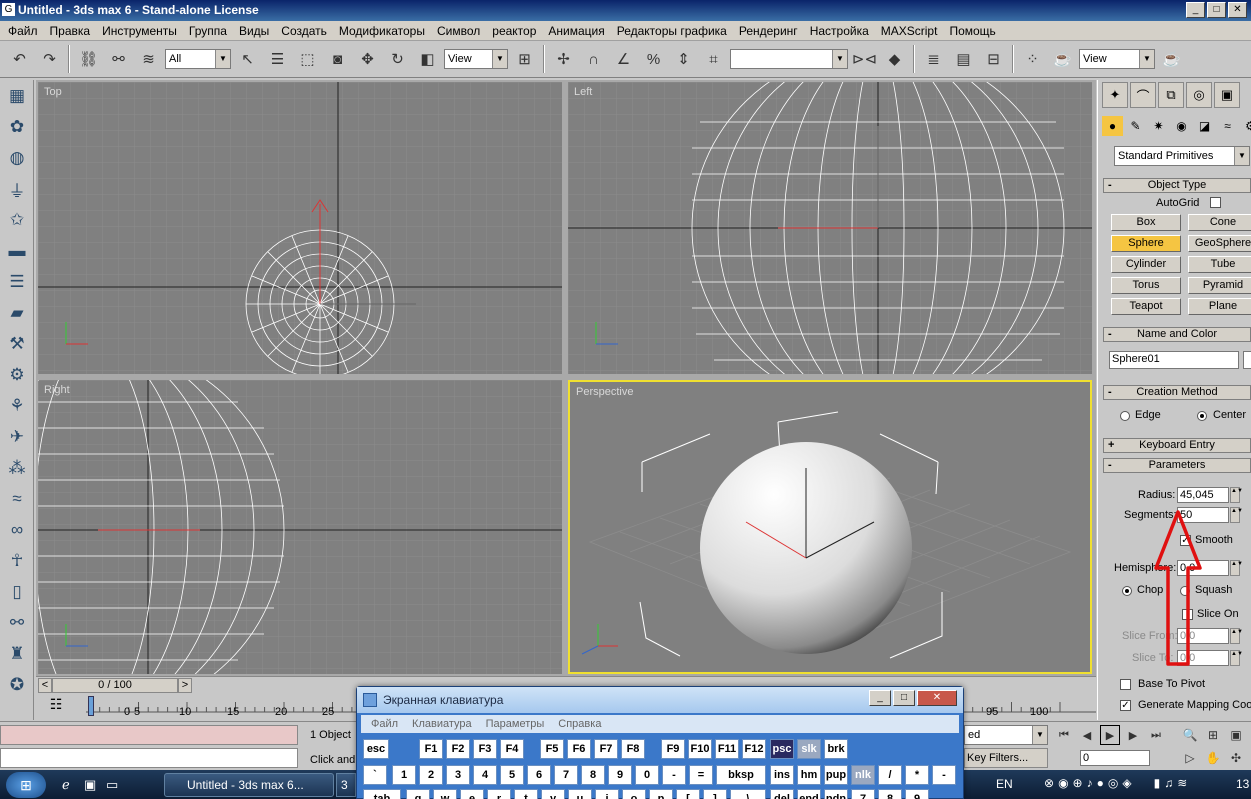 This screenshot has width=1251, height=799. What do you see at coordinates (19, 59) in the screenshot?
I see `undo-icon: ↶` at bounding box center [19, 59].